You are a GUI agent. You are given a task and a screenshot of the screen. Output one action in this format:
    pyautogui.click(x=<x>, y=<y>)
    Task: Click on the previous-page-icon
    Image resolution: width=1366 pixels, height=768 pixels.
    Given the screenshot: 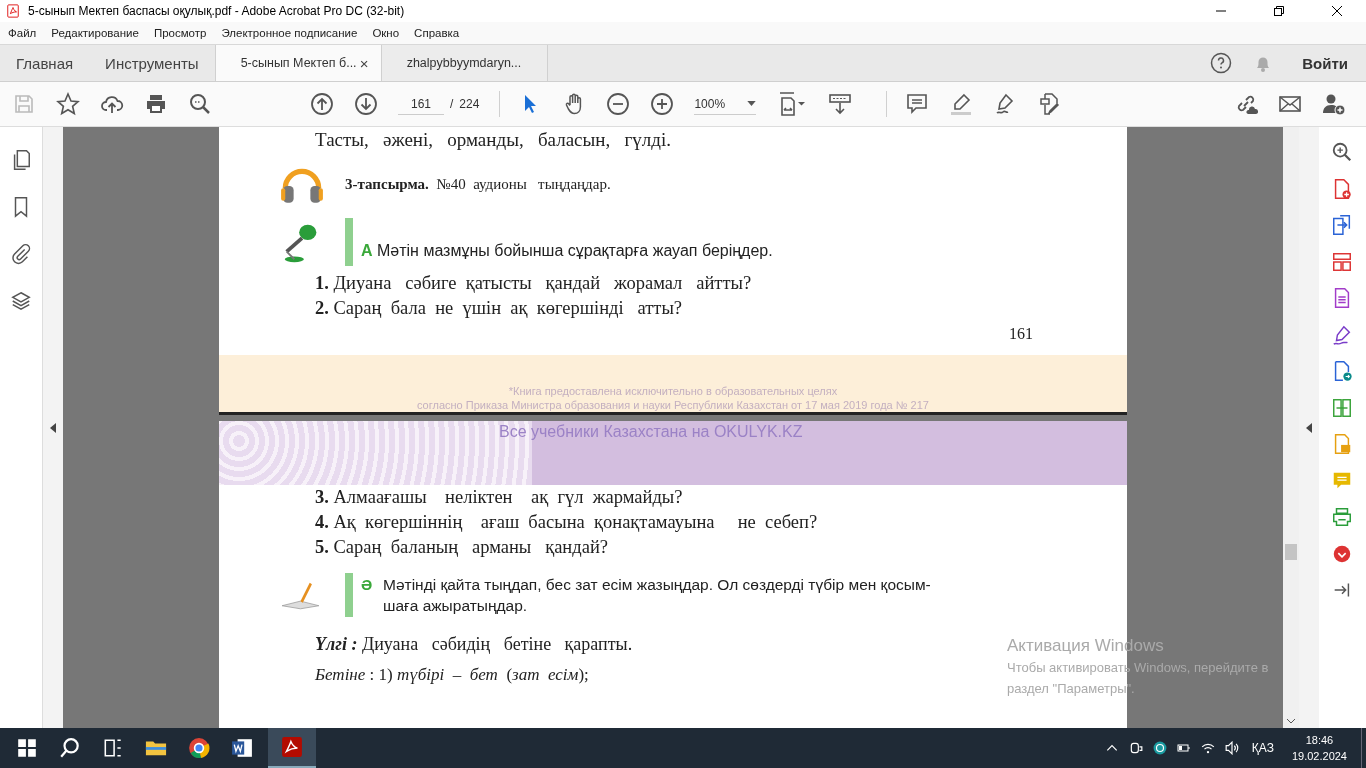 What is the action you would take?
    pyautogui.click(x=322, y=104)
    